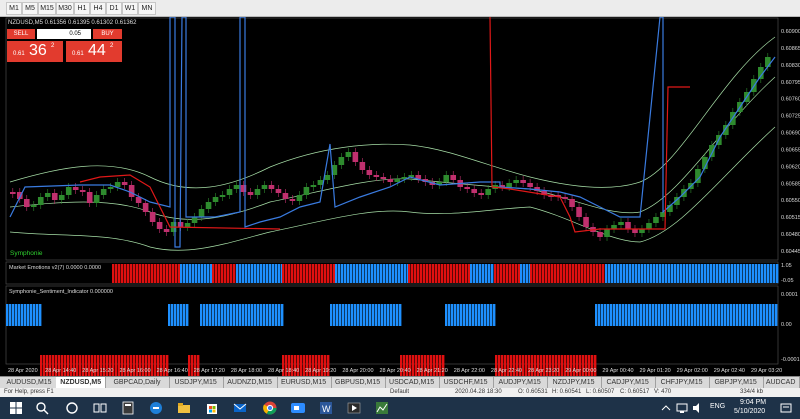  What do you see at coordinates (128, 408) in the screenshot?
I see `calculator-icon` at bounding box center [128, 408].